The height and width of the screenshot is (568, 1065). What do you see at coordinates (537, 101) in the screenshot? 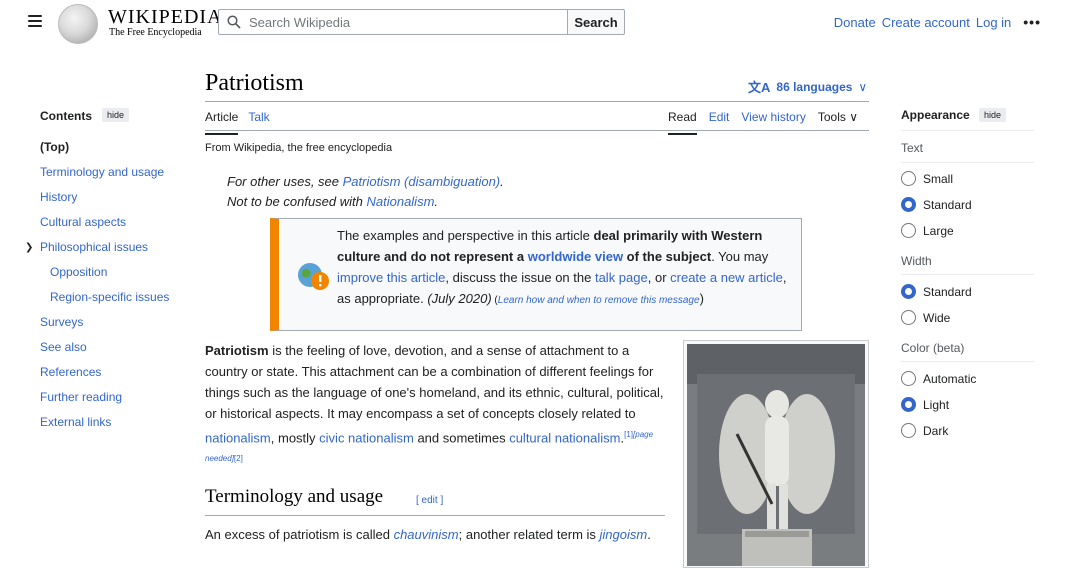
I see `title-divider` at bounding box center [537, 101].